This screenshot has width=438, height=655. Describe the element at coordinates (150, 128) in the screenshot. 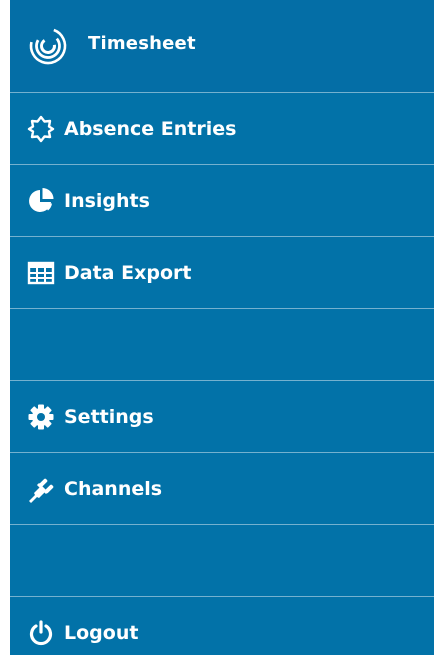

I see `menu-label-absence-entries: Absence Entries` at that location.